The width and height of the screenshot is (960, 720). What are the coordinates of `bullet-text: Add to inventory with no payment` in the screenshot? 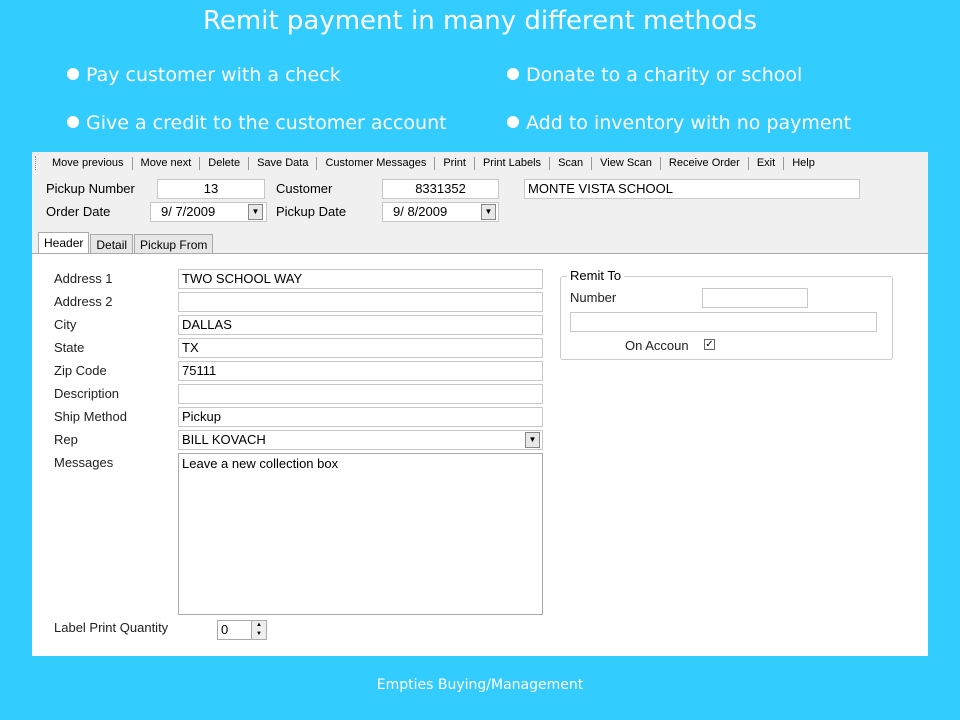 It's located at (689, 123).